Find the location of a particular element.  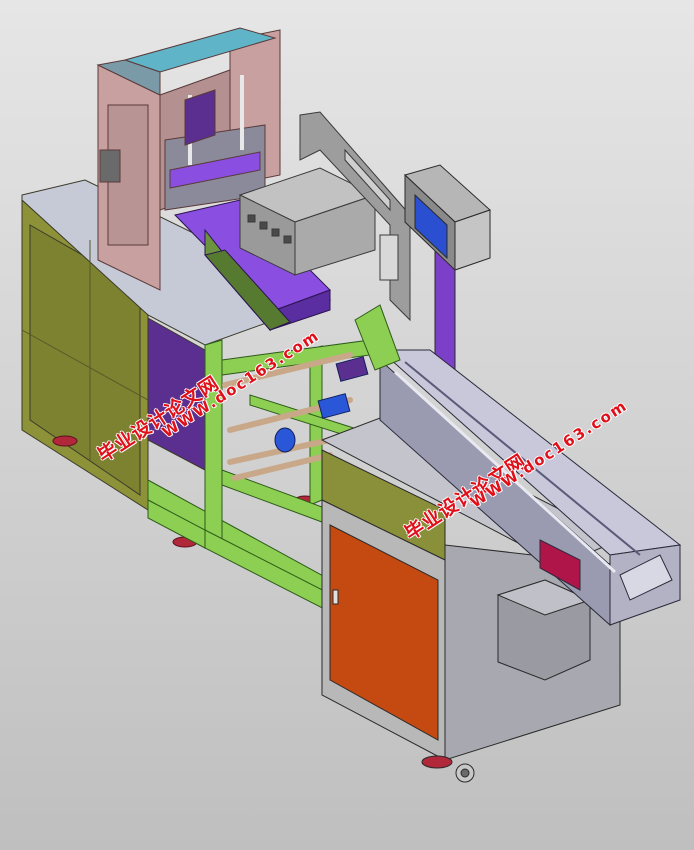

caster-wheel is located at coordinates (448, 769).